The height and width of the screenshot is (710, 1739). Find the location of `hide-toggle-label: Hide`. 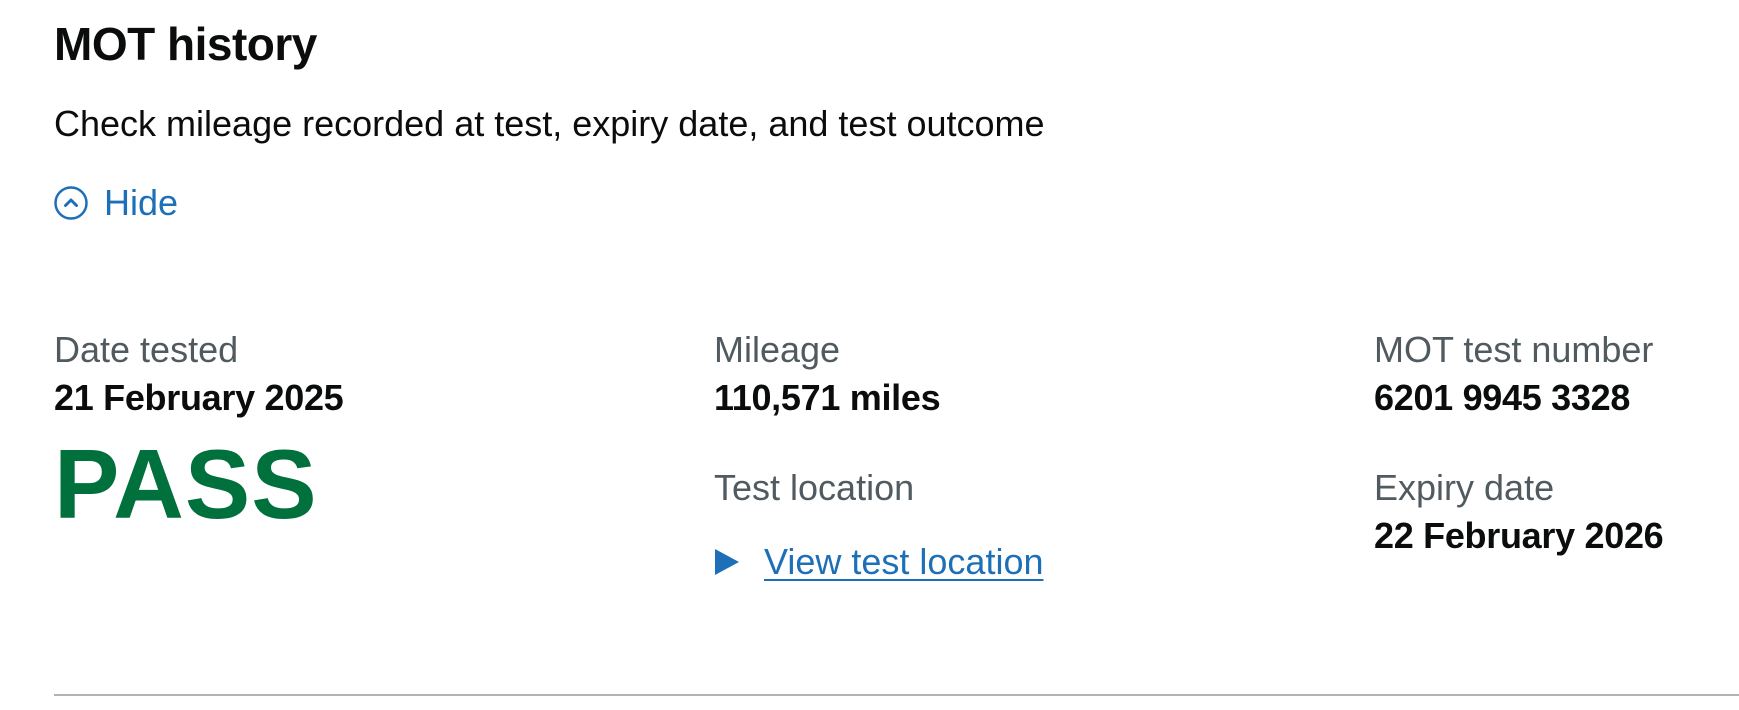

hide-toggle-label: Hide is located at coordinates (141, 202).